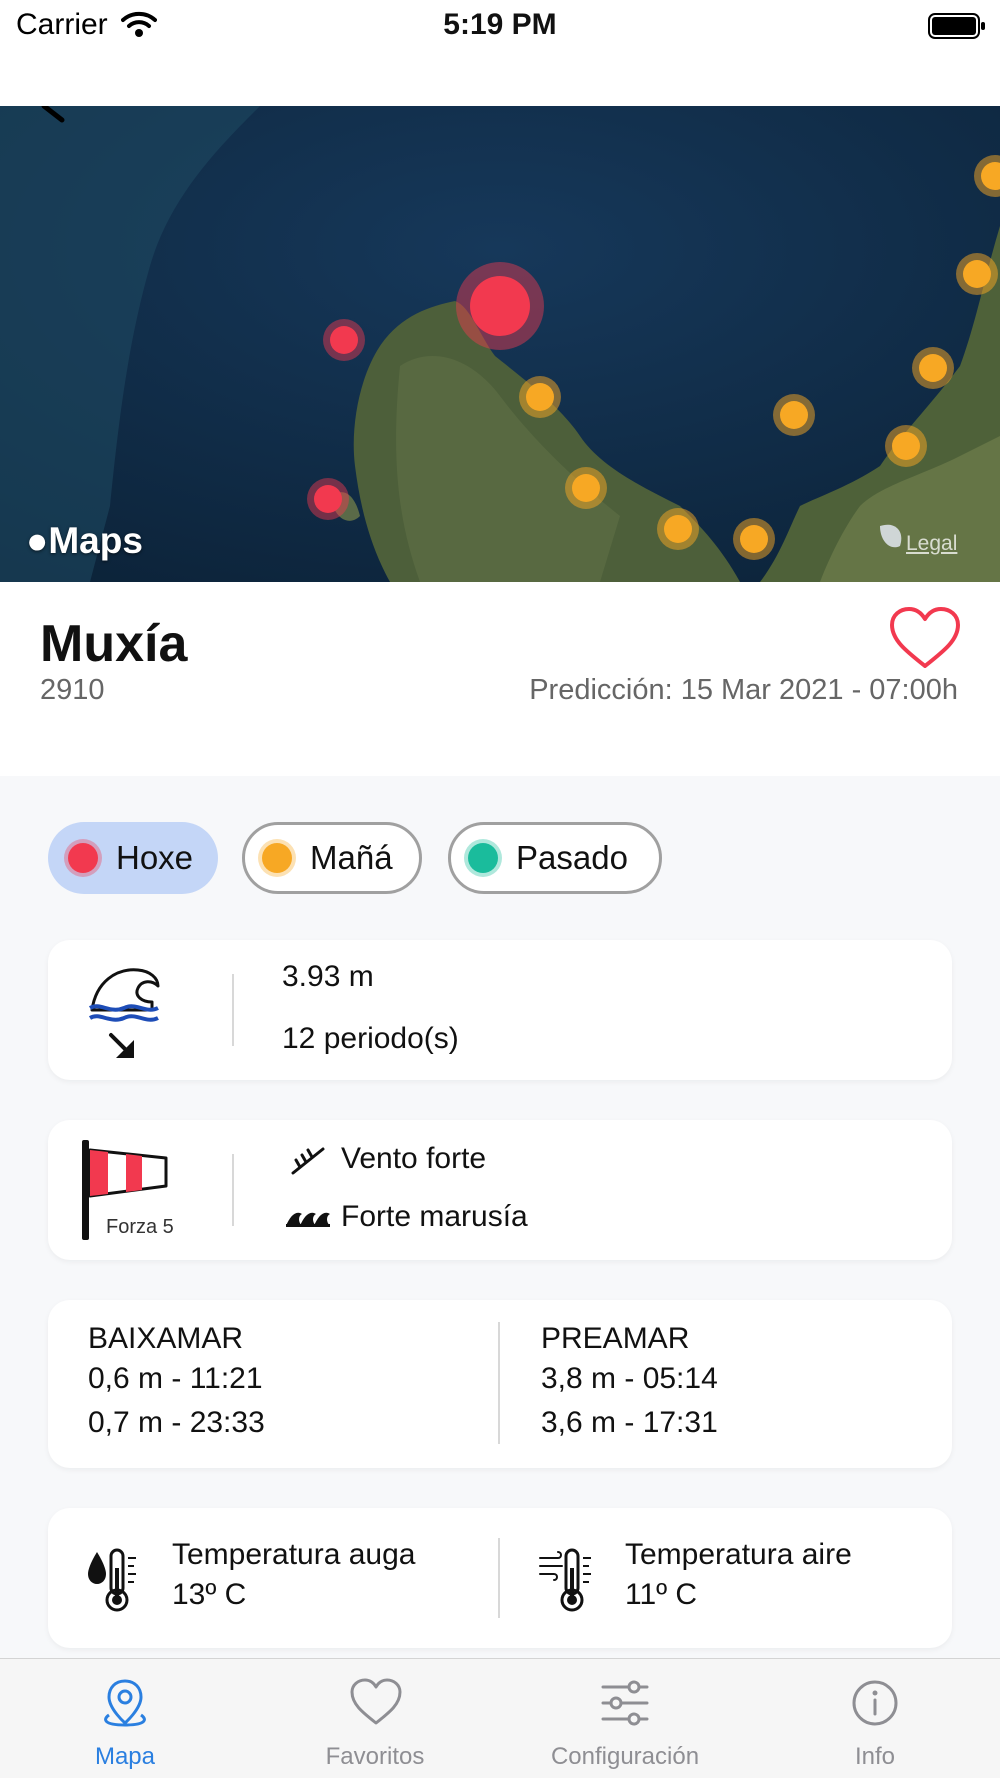 This screenshot has height=1778, width=1000. I want to click on water-temp-label: Temperatura auga, so click(294, 1554).